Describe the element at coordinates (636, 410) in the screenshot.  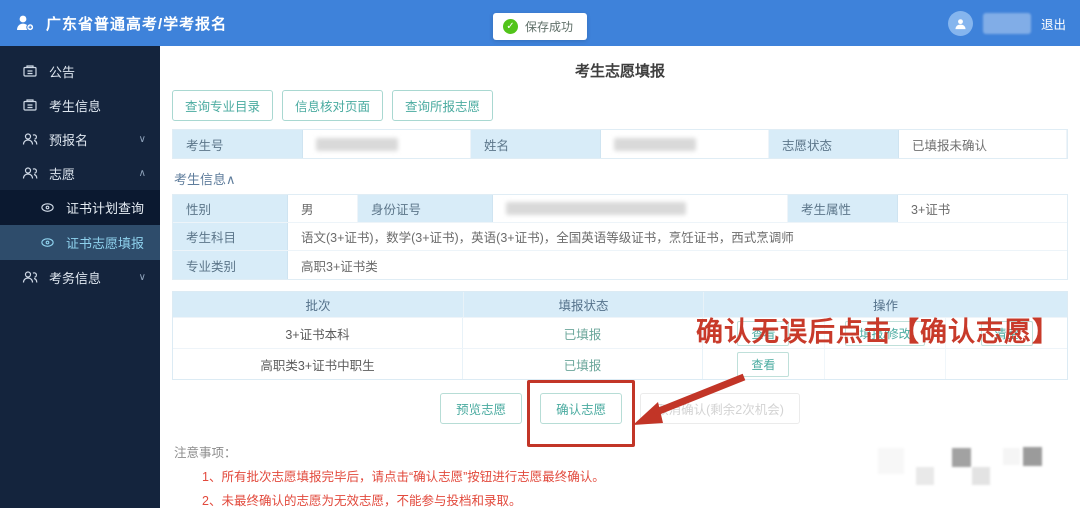
I see `confirm-volunteer-wrapper: 确认志愿` at that location.